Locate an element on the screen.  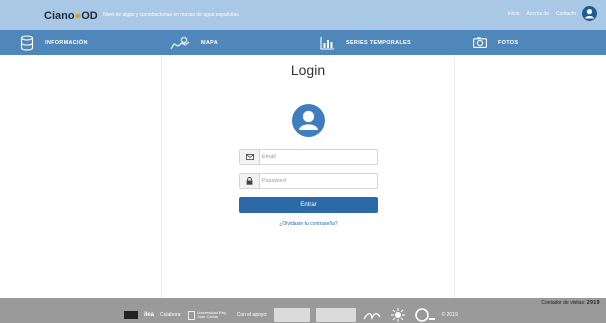
urjc-name: Universidad Rey Juan Carlos is located at coordinates (211, 314).